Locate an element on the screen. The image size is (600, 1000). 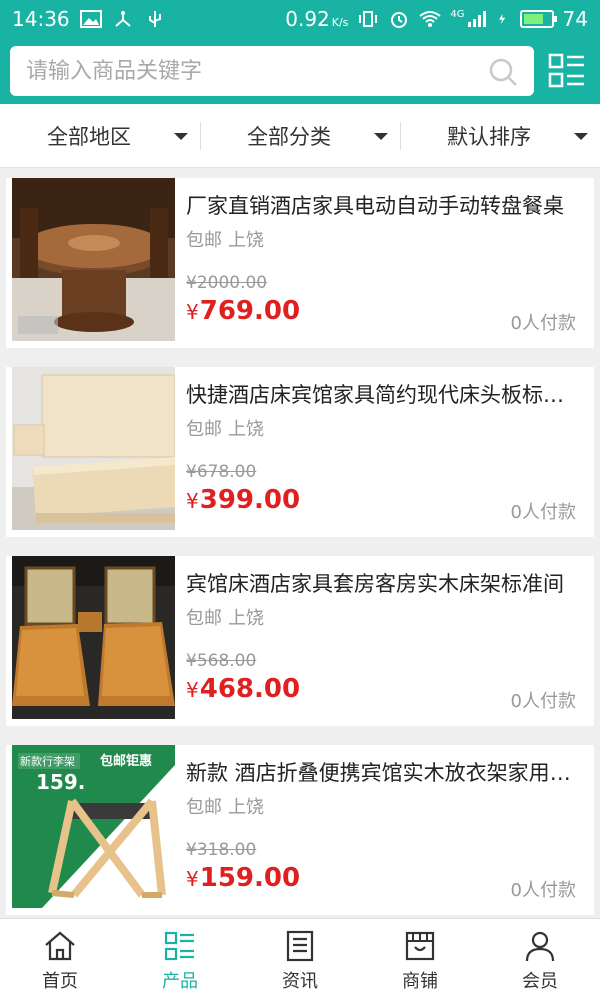
product-title: 快捷酒店床宾馆家具简约现代床头板标准间 is located at coordinates (383, 394).